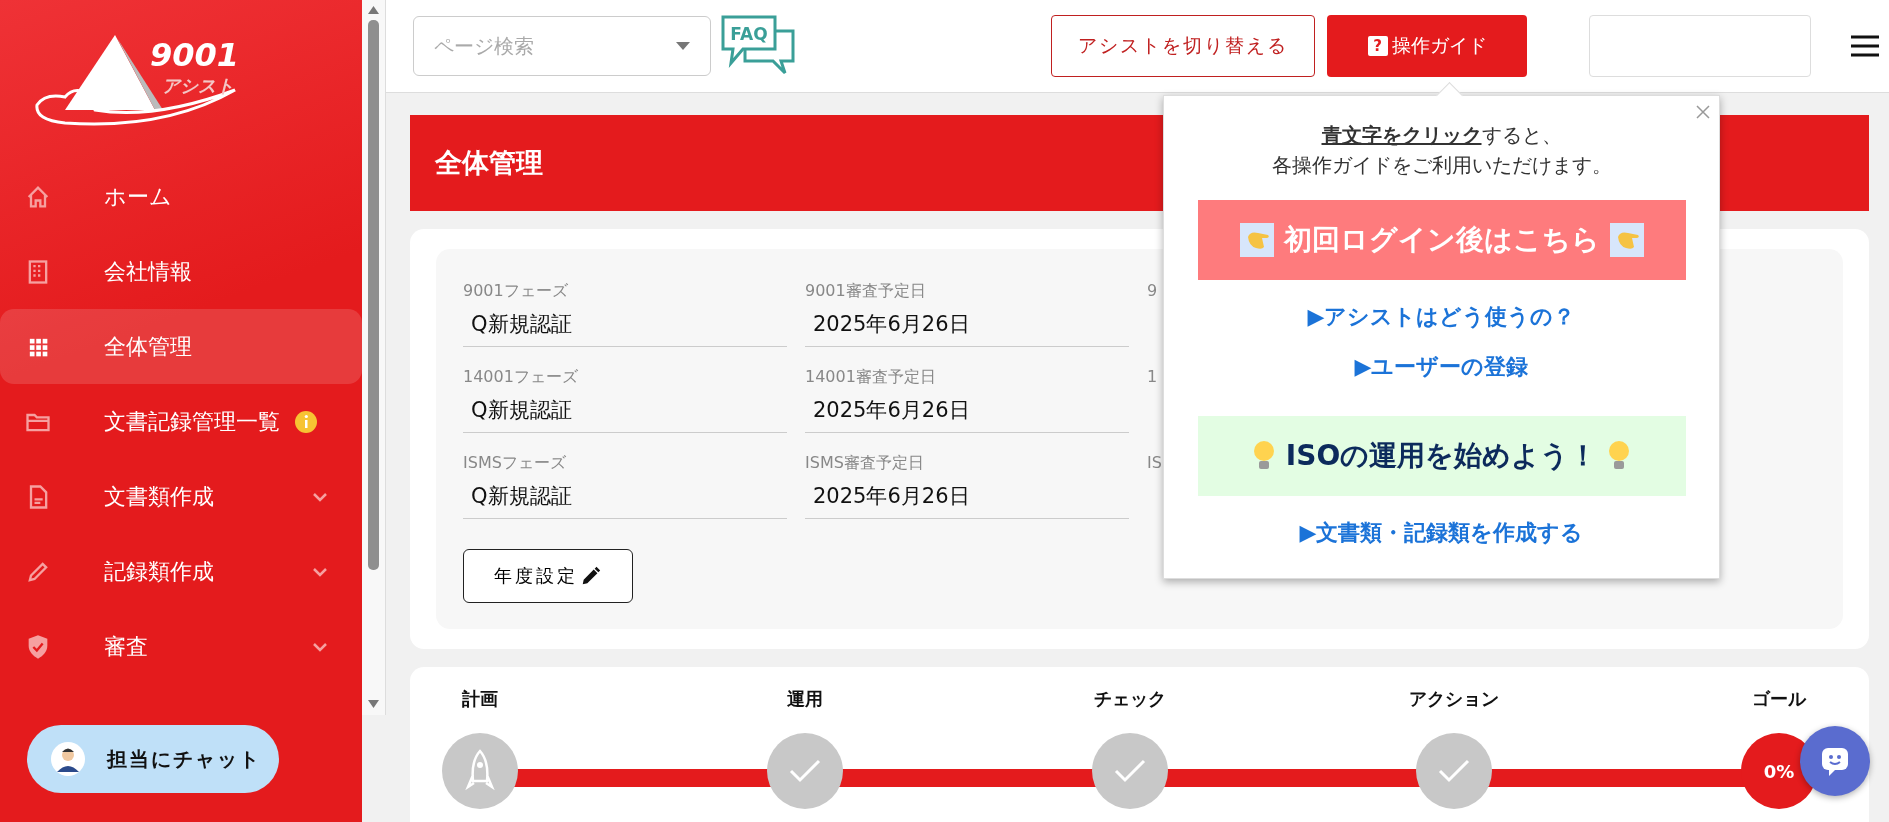 This screenshot has width=1889, height=822. What do you see at coordinates (181, 421) in the screenshot?
I see `sidebar-item: 文書記録管理一覧` at bounding box center [181, 421].